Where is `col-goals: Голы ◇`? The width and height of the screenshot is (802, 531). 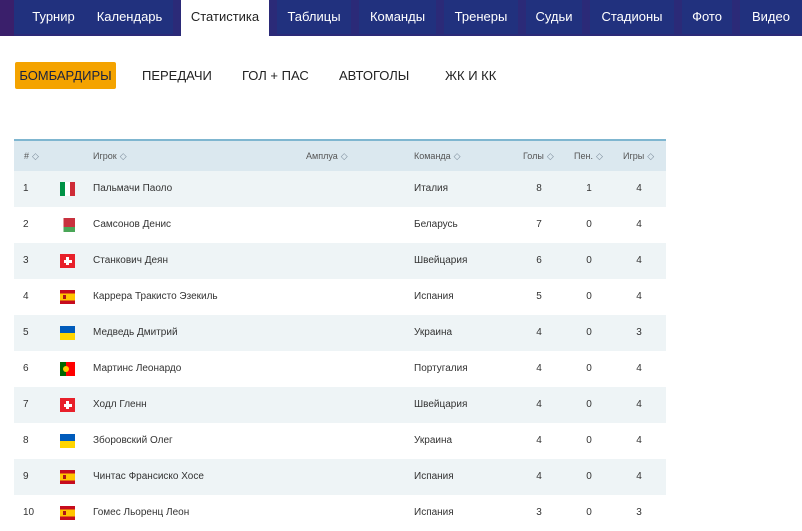 col-goals: Голы ◇ is located at coordinates (538, 156).